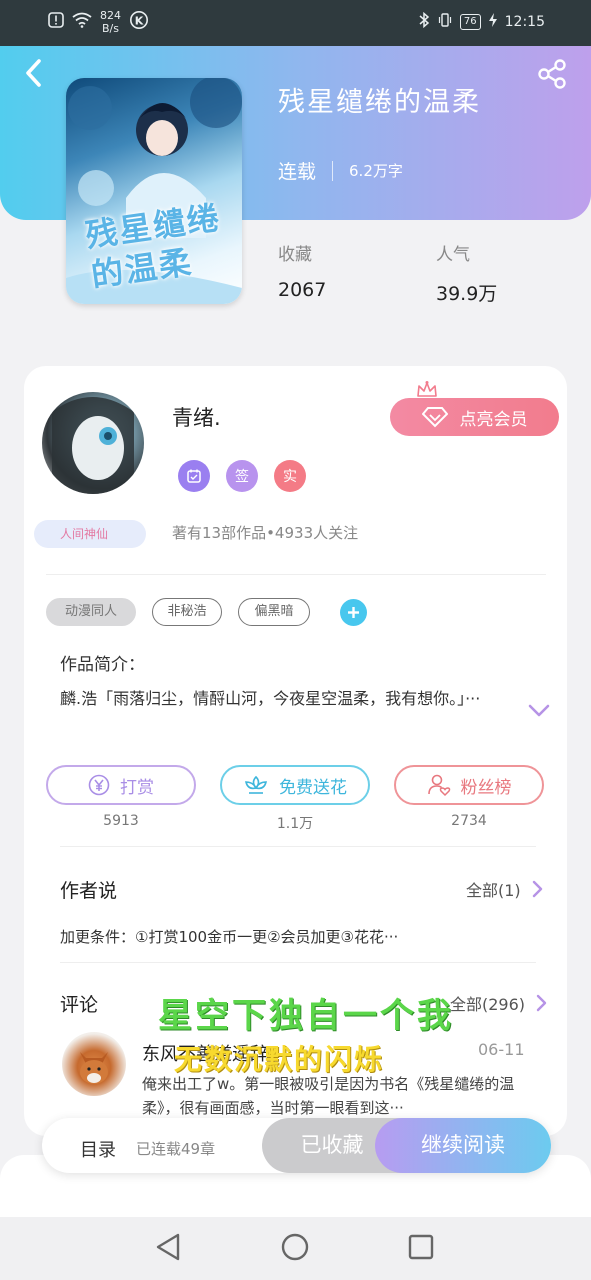 This screenshot has width=591, height=1280. Describe the element at coordinates (295, 255) in the screenshot. I see `stat-label: 收藏` at that location.